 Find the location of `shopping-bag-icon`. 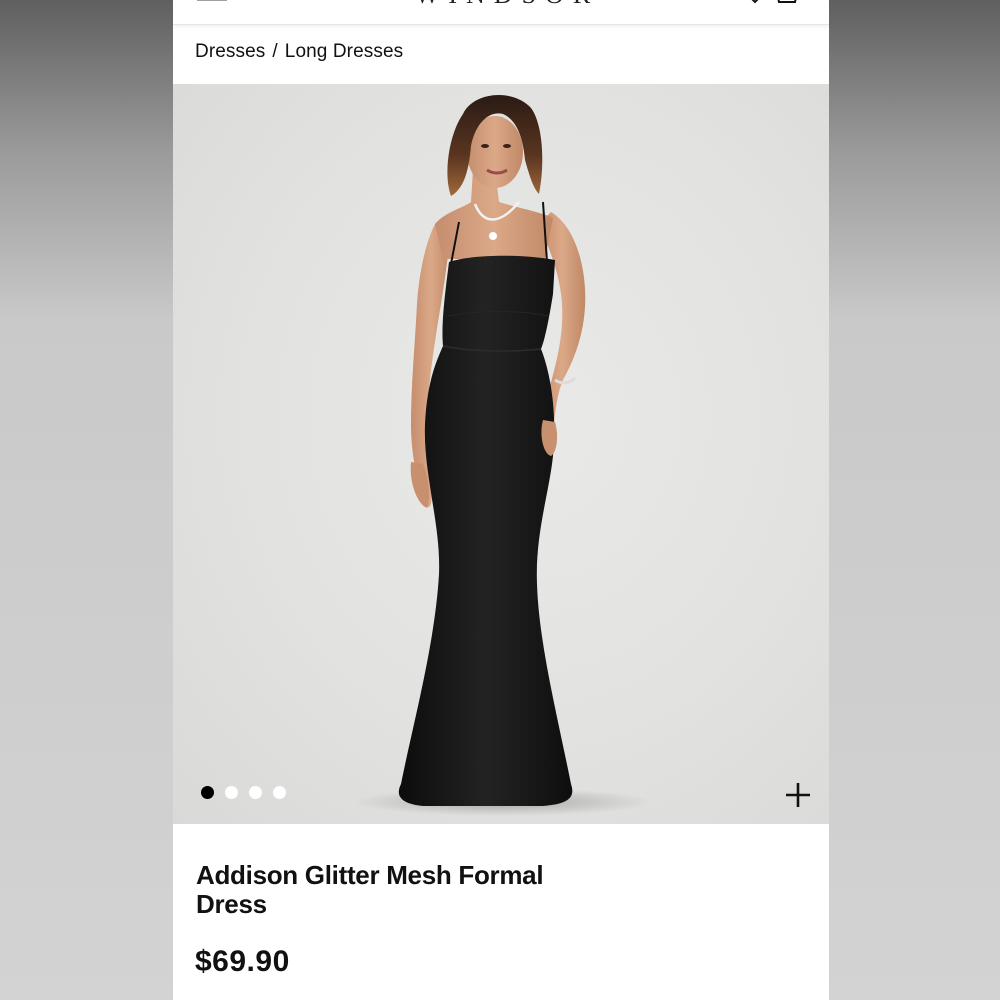

shopping-bag-icon is located at coordinates (771, 2).